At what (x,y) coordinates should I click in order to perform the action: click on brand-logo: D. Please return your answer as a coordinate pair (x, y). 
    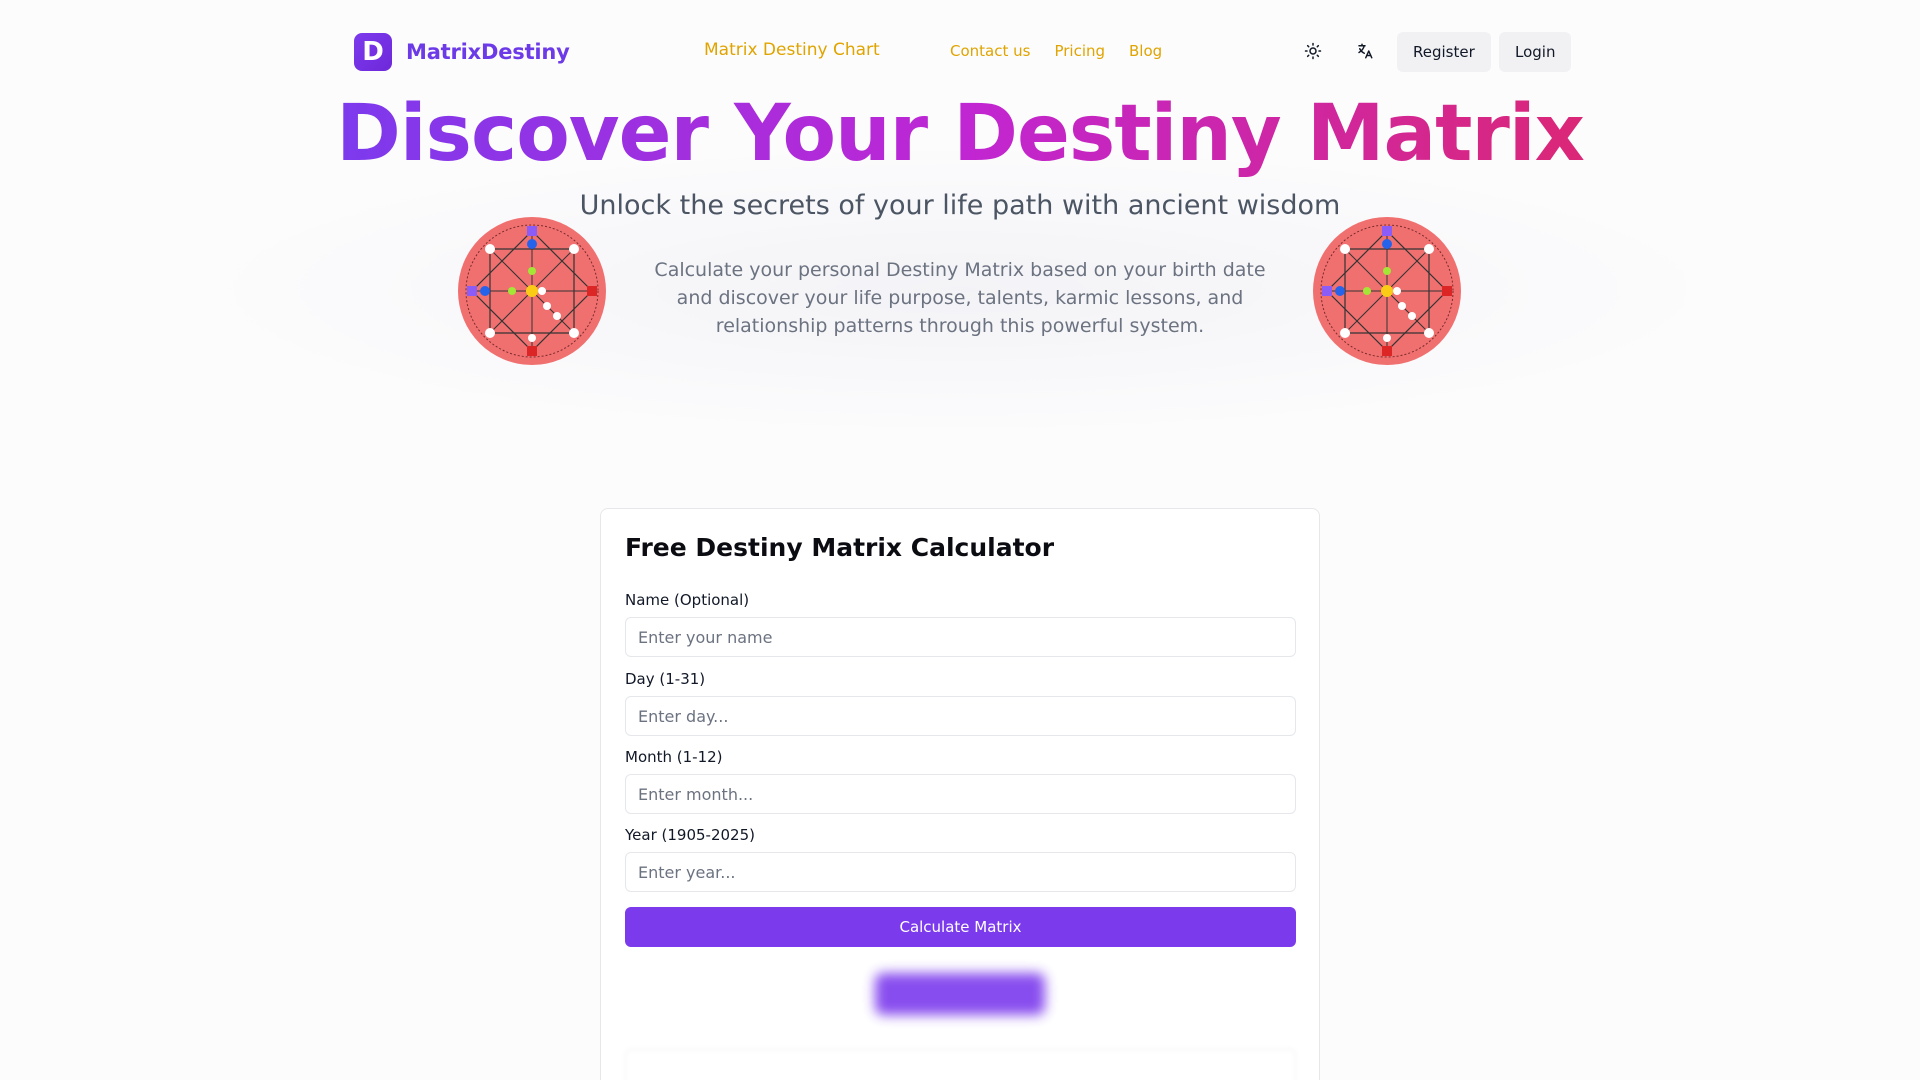
    Looking at the image, I should click on (373, 52).